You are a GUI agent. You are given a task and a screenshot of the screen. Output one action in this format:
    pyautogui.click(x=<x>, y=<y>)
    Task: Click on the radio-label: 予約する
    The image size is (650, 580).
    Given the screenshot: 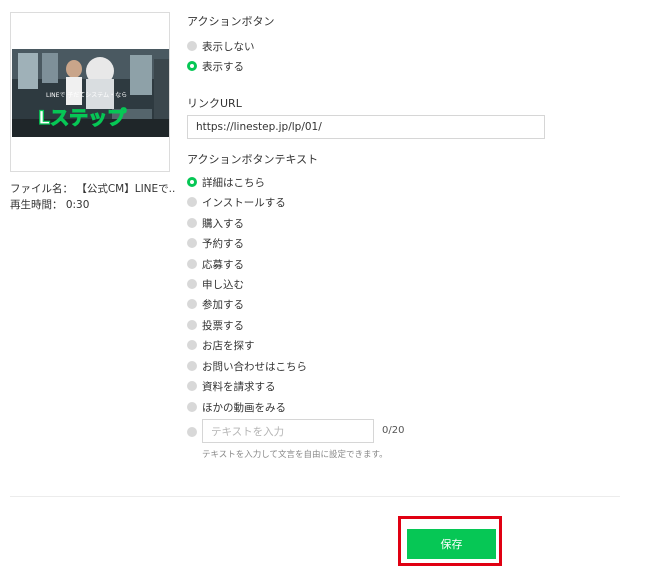 What is the action you would take?
    pyautogui.click(x=223, y=243)
    